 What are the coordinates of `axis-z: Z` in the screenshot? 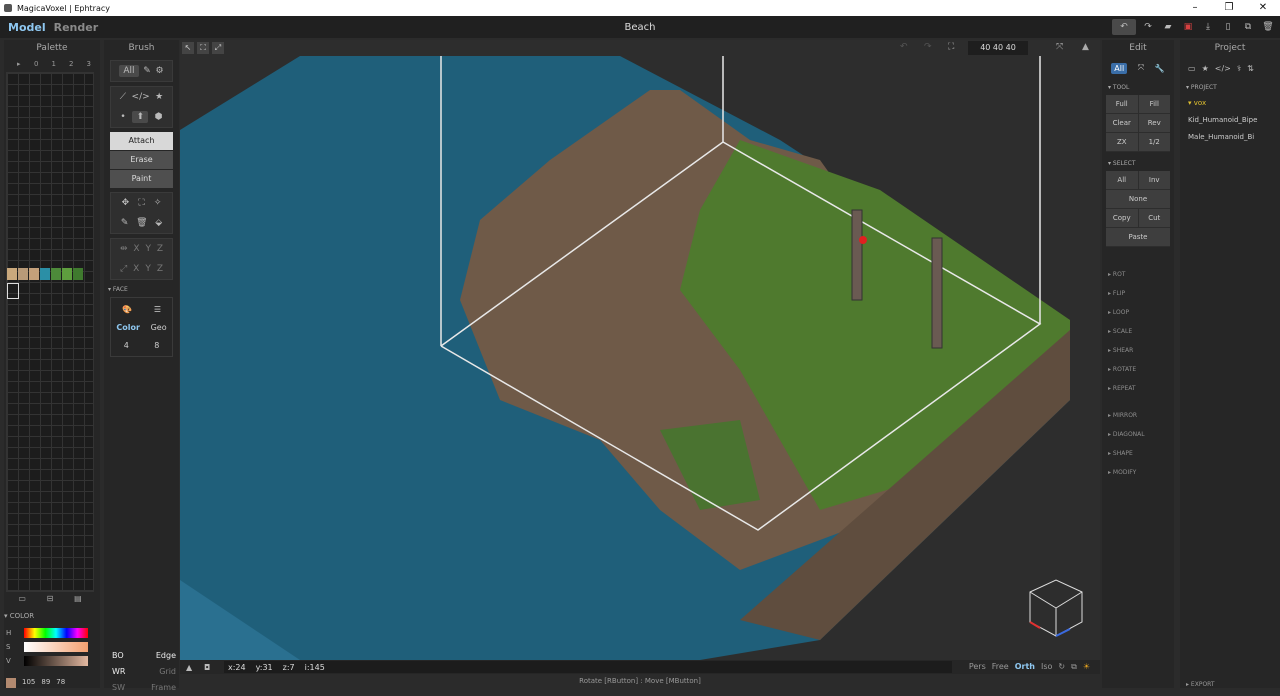 It's located at (160, 269).